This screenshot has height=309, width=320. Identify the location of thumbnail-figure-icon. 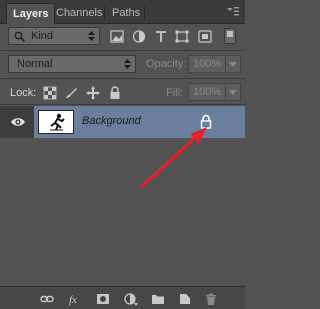
(57, 122).